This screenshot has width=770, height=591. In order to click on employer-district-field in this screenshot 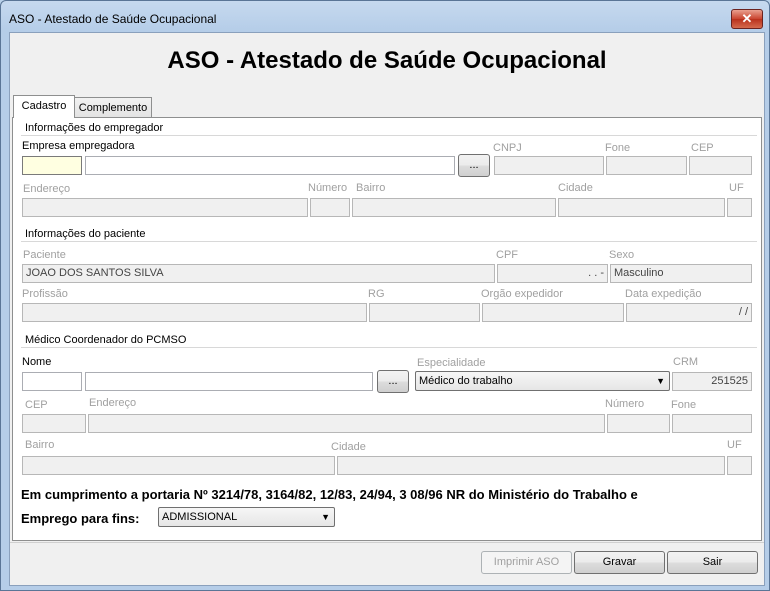, I will do `click(454, 207)`.